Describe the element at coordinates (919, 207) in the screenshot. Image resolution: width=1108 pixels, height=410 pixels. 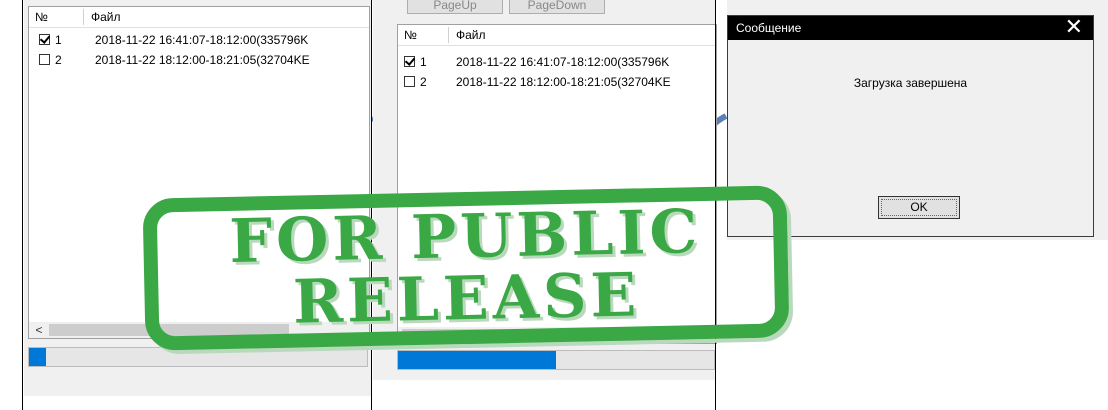
I see `ok-button: OK` at that location.